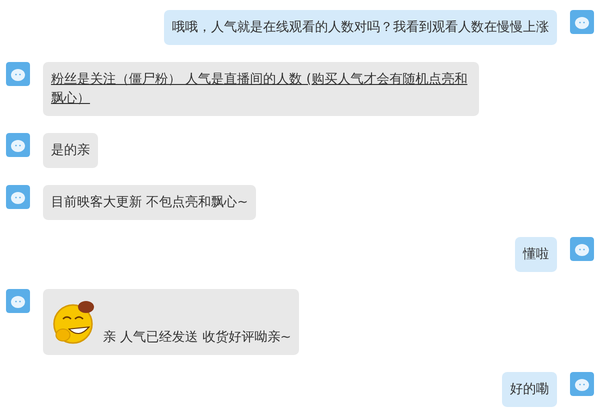 The width and height of the screenshot is (603, 415). I want to click on message-text: 是的亲, so click(70, 151).